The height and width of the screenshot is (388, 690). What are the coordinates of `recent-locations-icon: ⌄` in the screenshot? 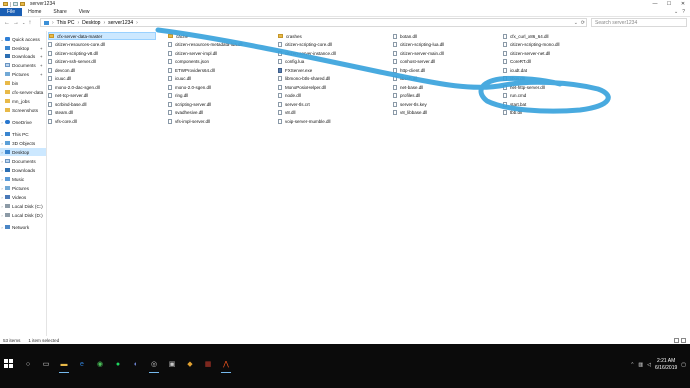 It's located at (23, 22).